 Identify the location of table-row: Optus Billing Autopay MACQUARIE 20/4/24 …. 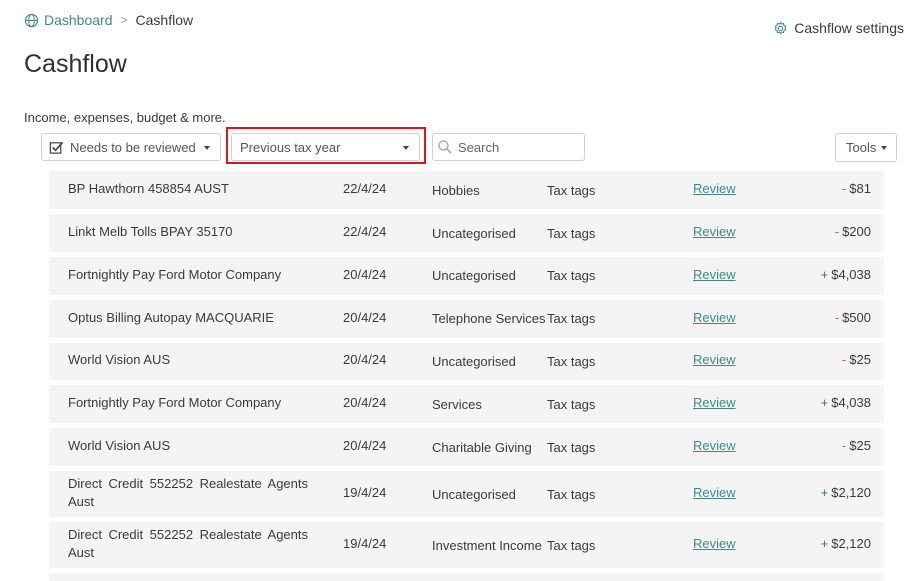
(466, 319).